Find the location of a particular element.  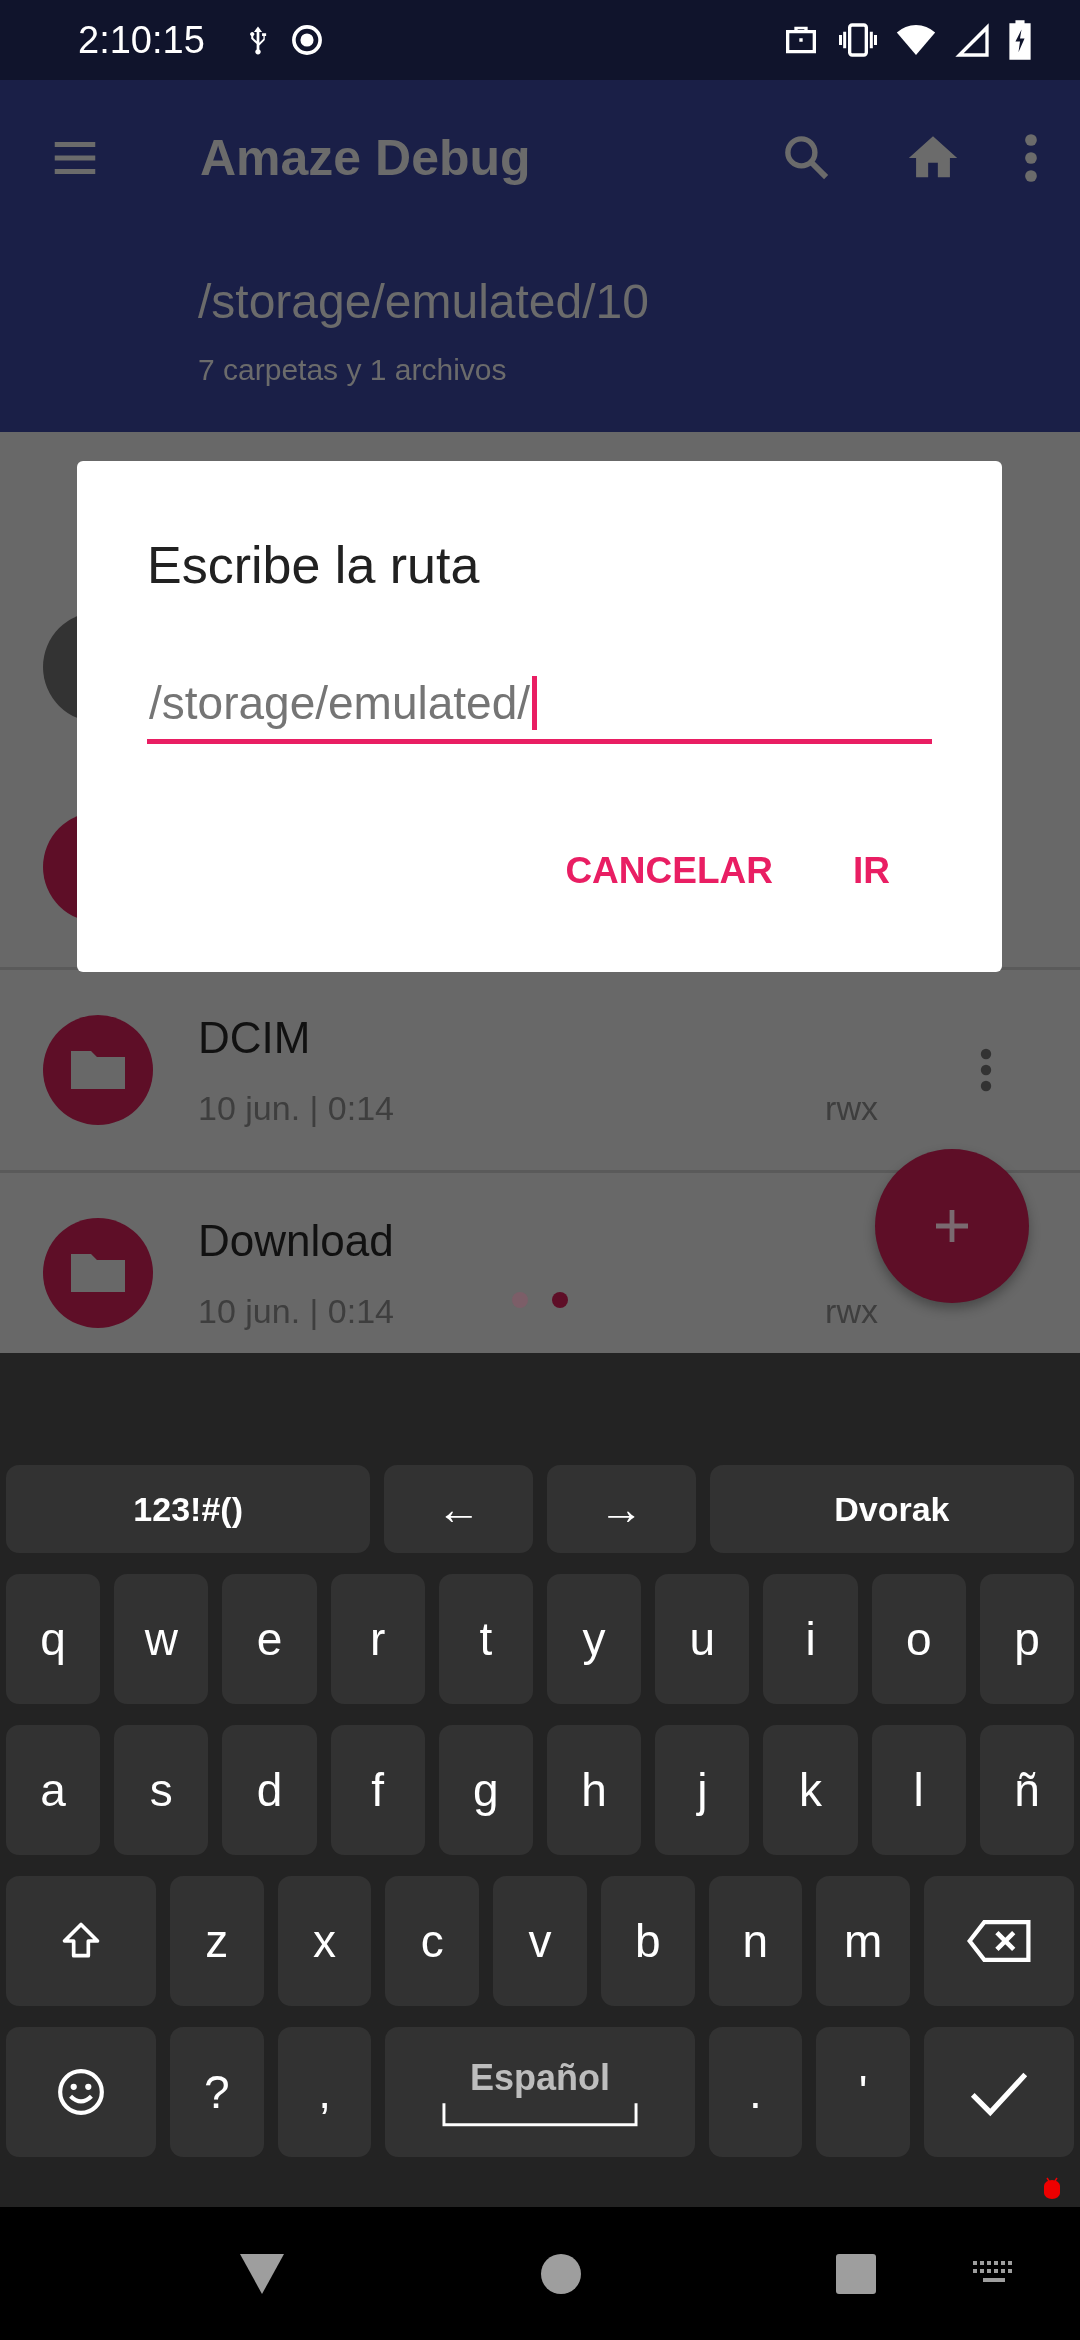

keyboard-key: ? is located at coordinates (216, 2092).